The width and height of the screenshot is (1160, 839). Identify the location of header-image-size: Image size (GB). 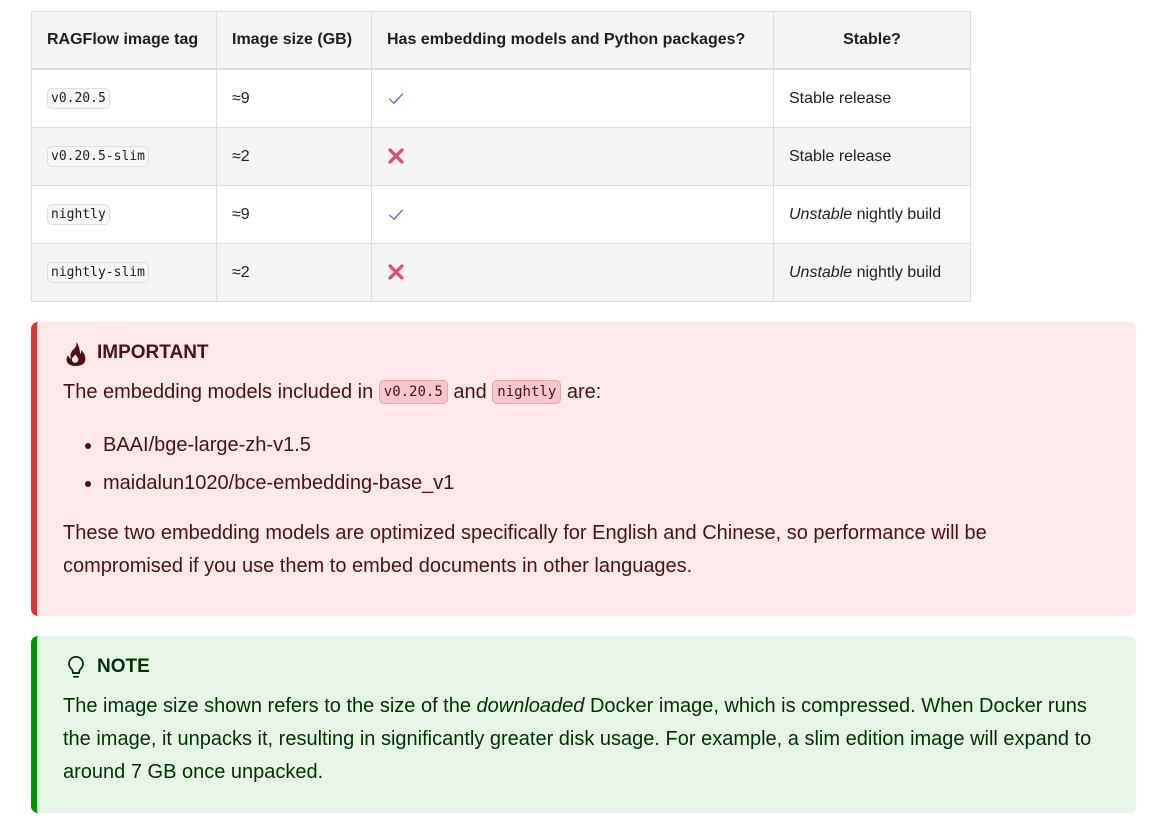
(294, 40).